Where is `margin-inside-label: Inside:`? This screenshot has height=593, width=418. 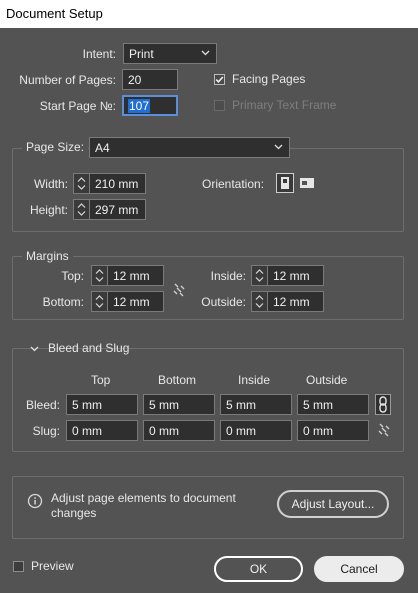 margin-inside-label: Inside: is located at coordinates (228, 276).